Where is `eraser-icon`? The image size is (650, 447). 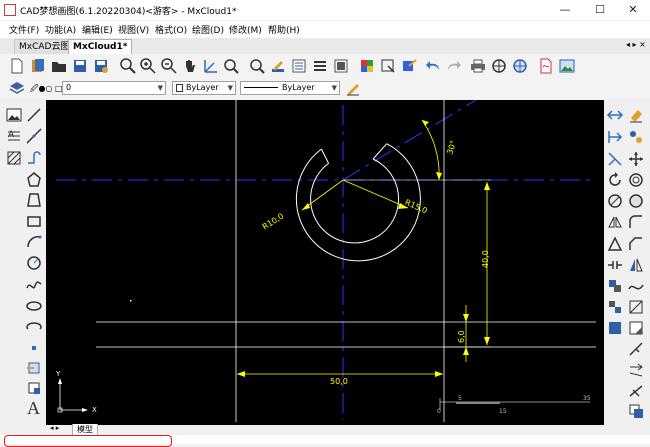 eraser-icon is located at coordinates (636, 115).